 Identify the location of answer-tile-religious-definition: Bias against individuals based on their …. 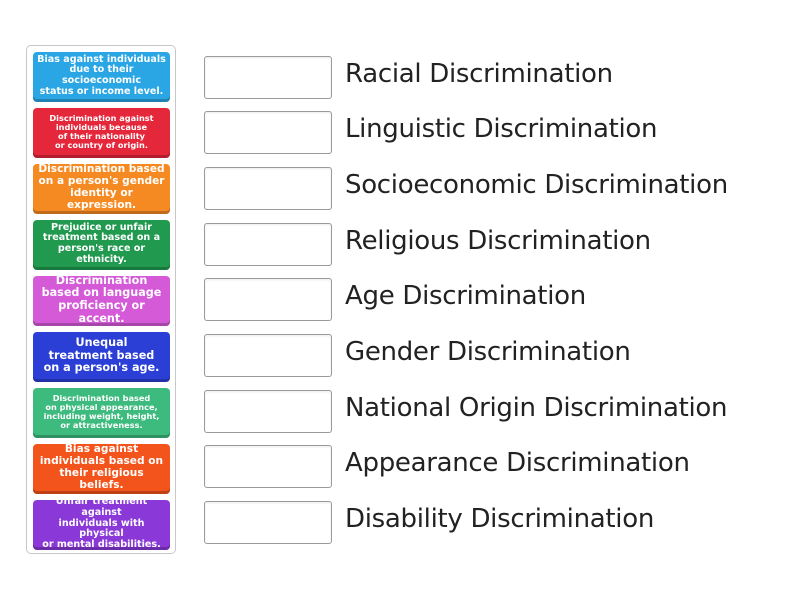
(101, 469).